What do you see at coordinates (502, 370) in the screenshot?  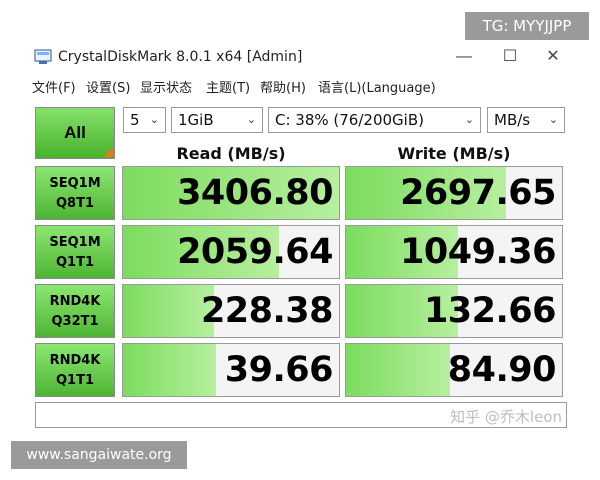 I see `write-result-value: 84.90` at bounding box center [502, 370].